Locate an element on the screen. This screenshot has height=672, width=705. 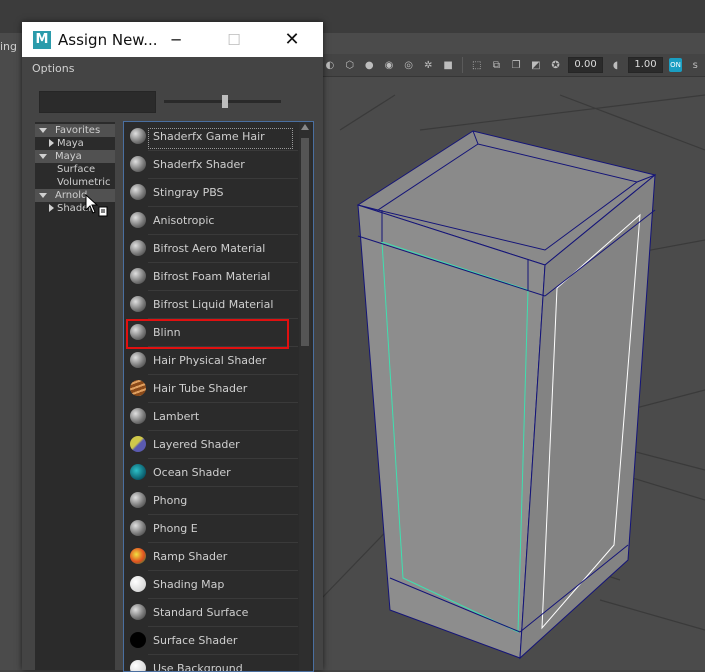
options-menu-bar: Options is located at coordinates (172, 68).